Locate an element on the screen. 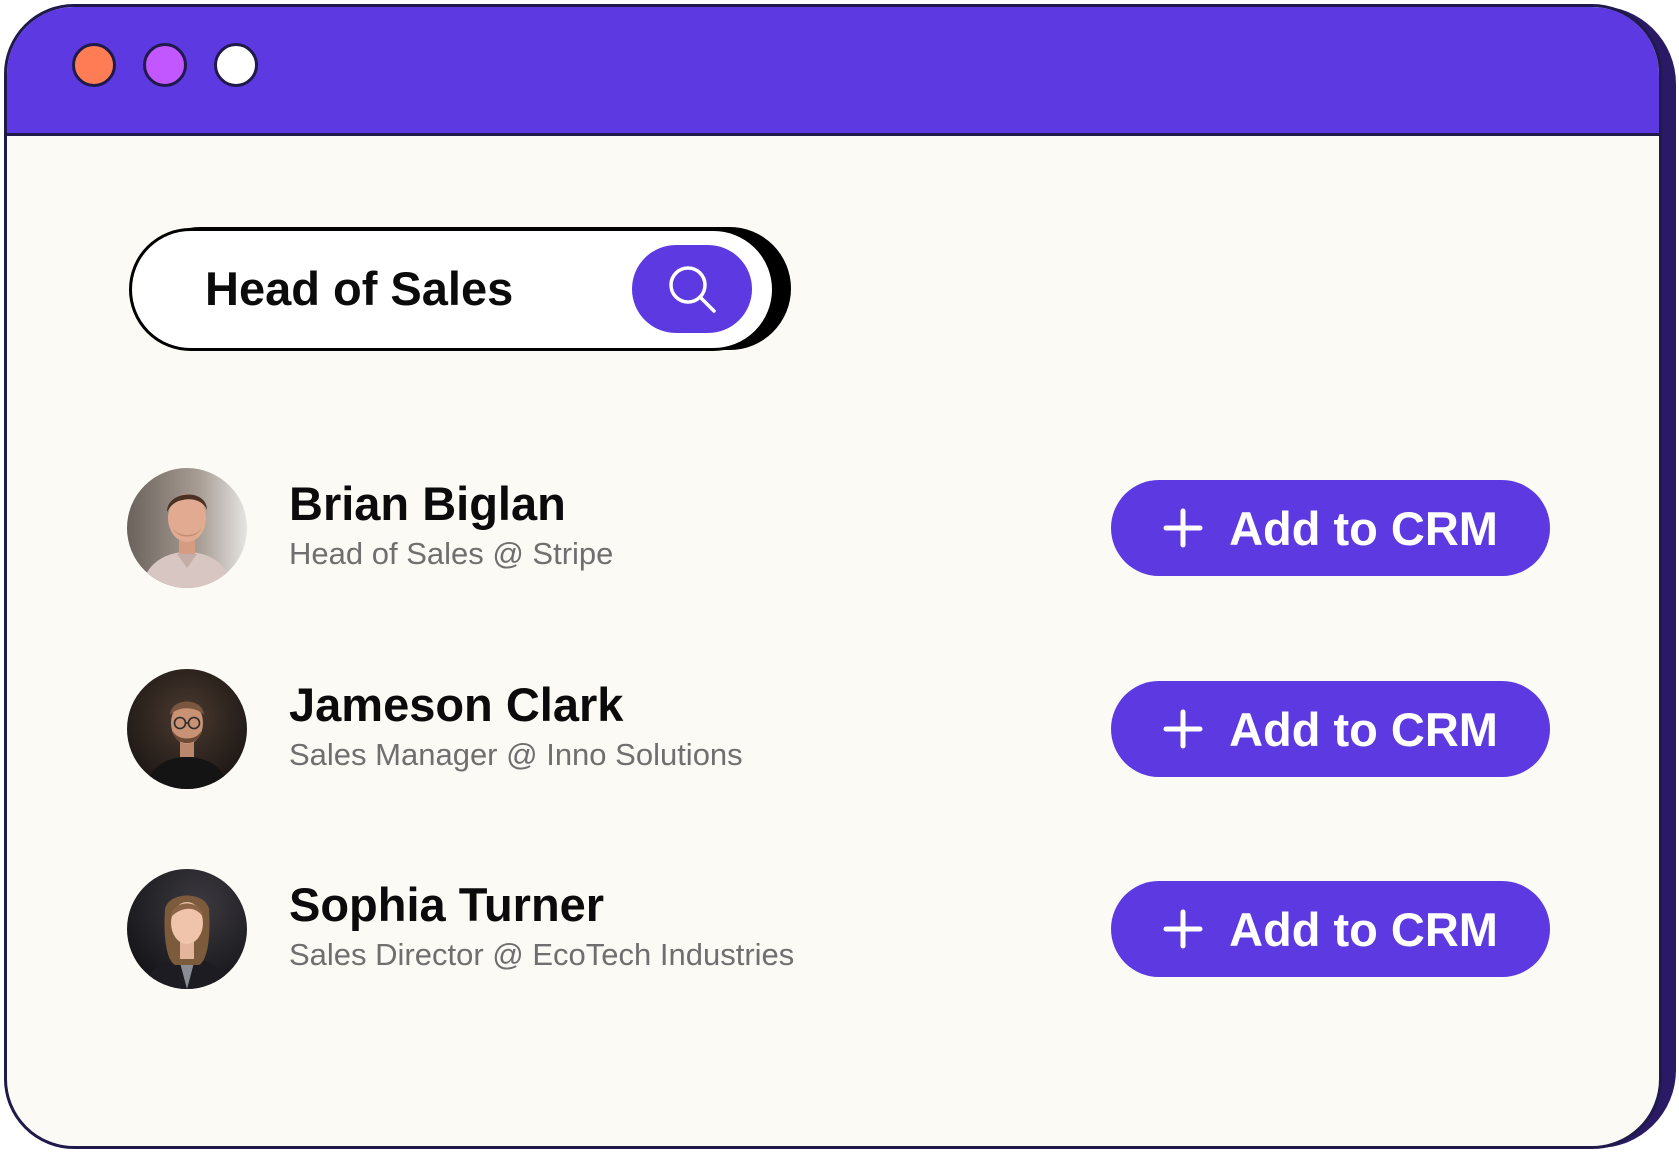 The height and width of the screenshot is (1152, 1679). search-icon is located at coordinates (692, 289).